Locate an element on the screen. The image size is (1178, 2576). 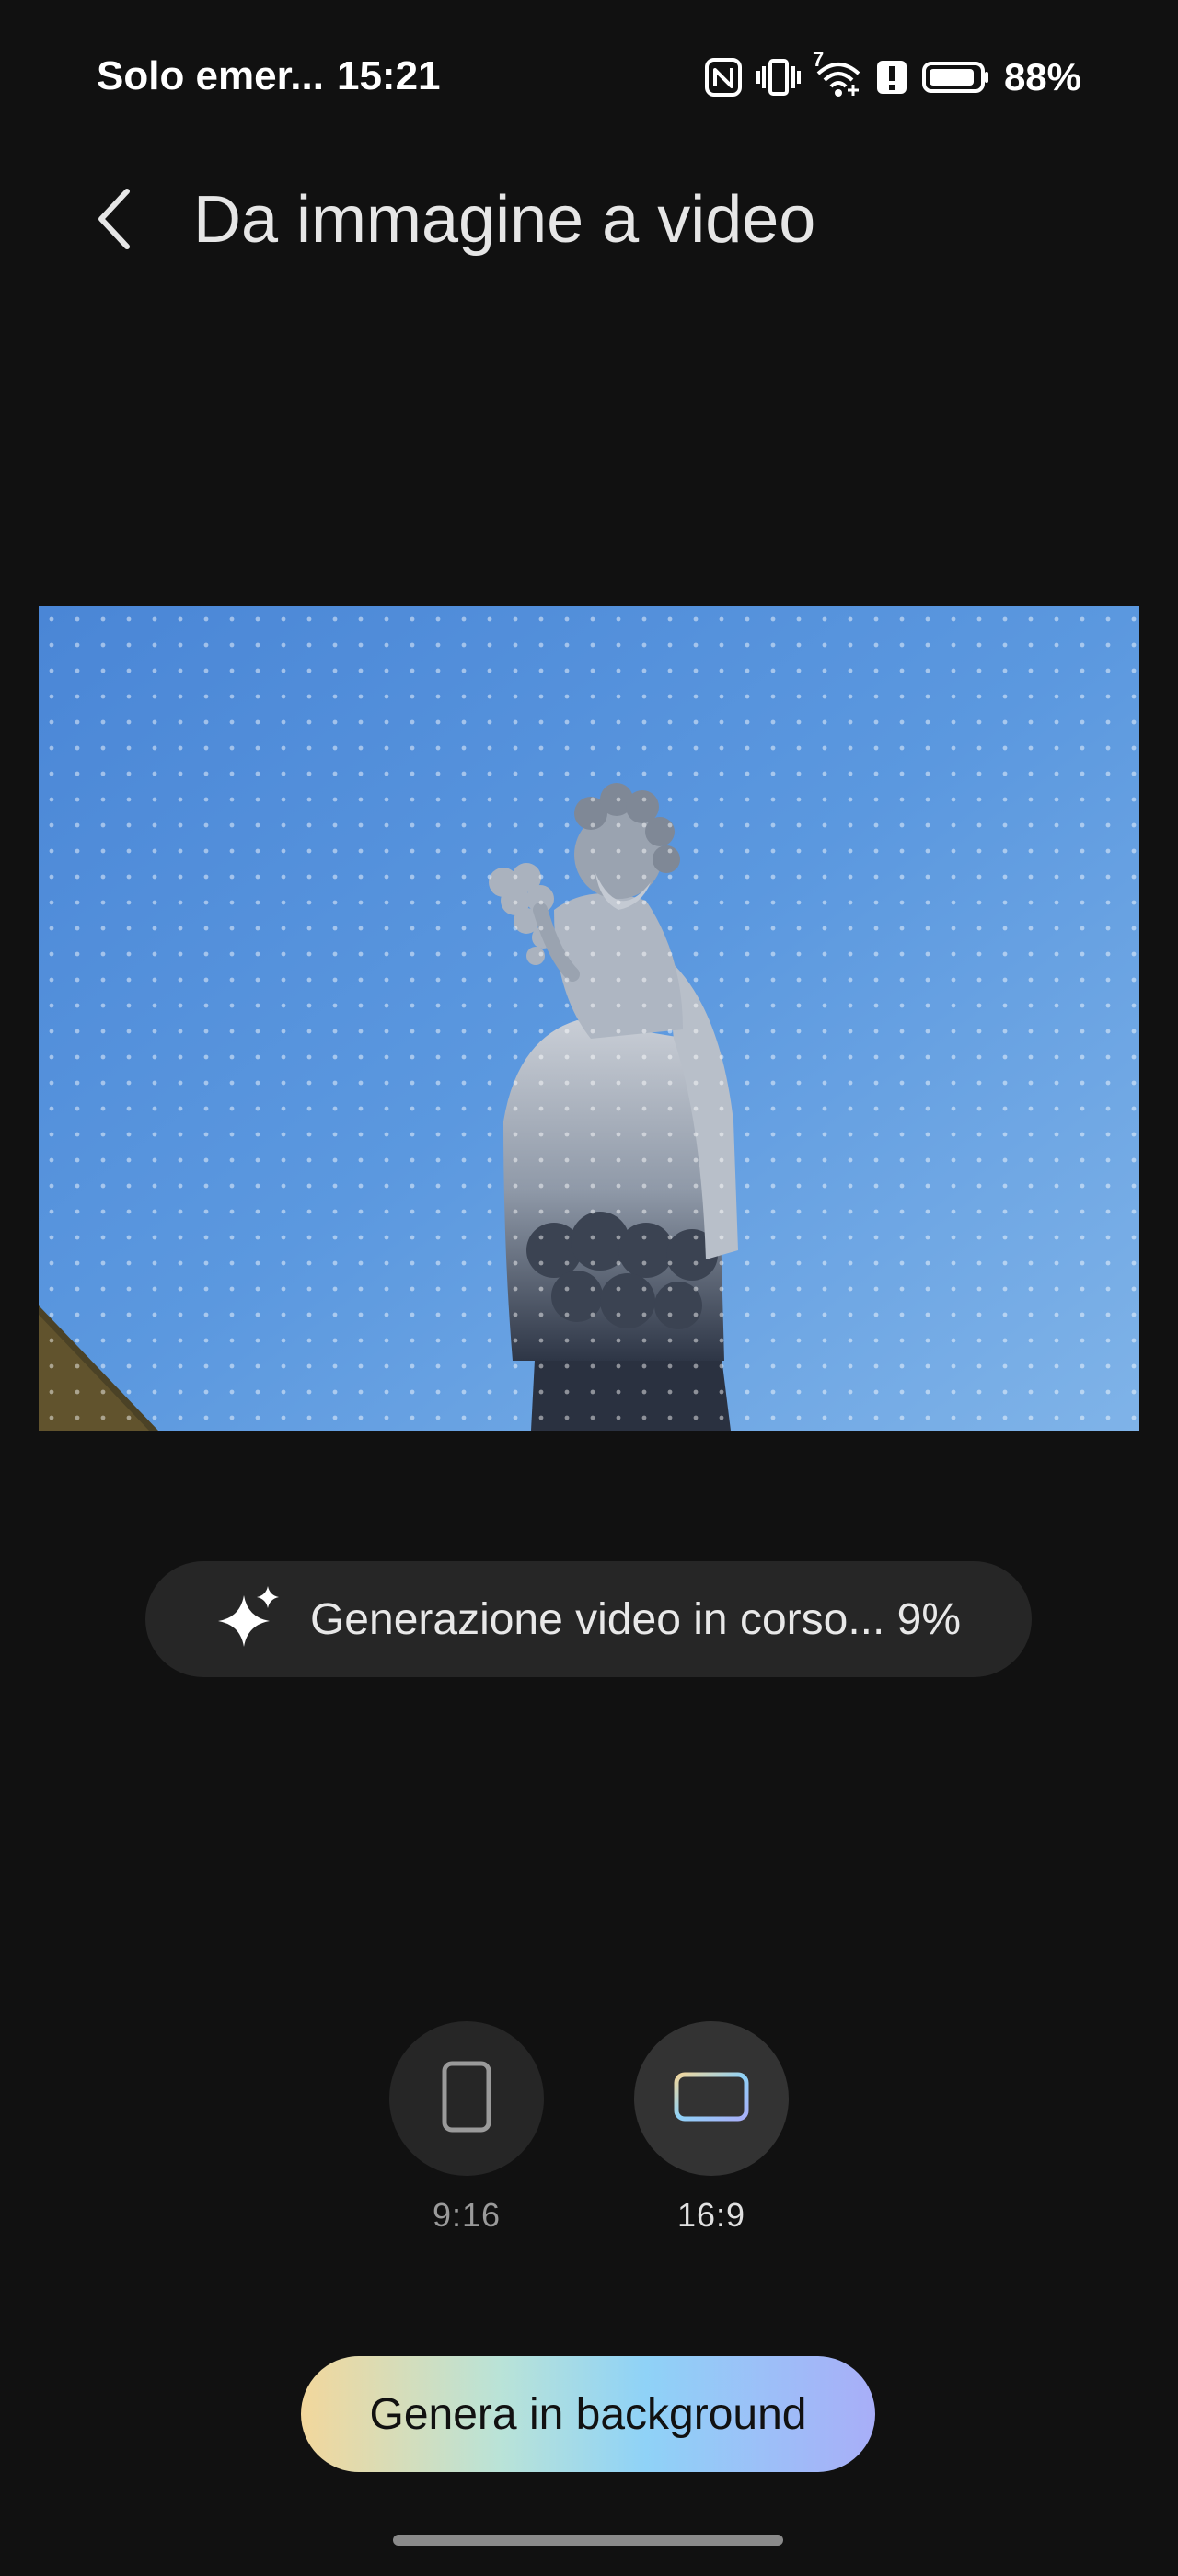
ratio-option-16-9: 16:9 is located at coordinates (711, 2128).